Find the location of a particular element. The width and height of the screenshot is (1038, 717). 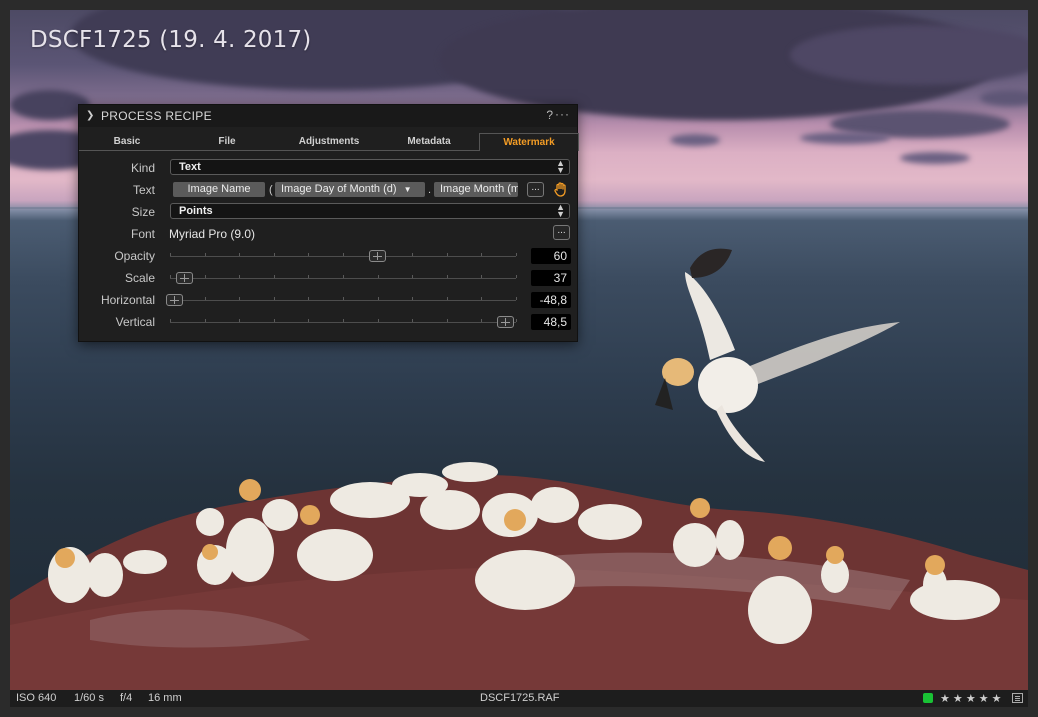

size-select: Points ▲ ▼ is located at coordinates (370, 211).